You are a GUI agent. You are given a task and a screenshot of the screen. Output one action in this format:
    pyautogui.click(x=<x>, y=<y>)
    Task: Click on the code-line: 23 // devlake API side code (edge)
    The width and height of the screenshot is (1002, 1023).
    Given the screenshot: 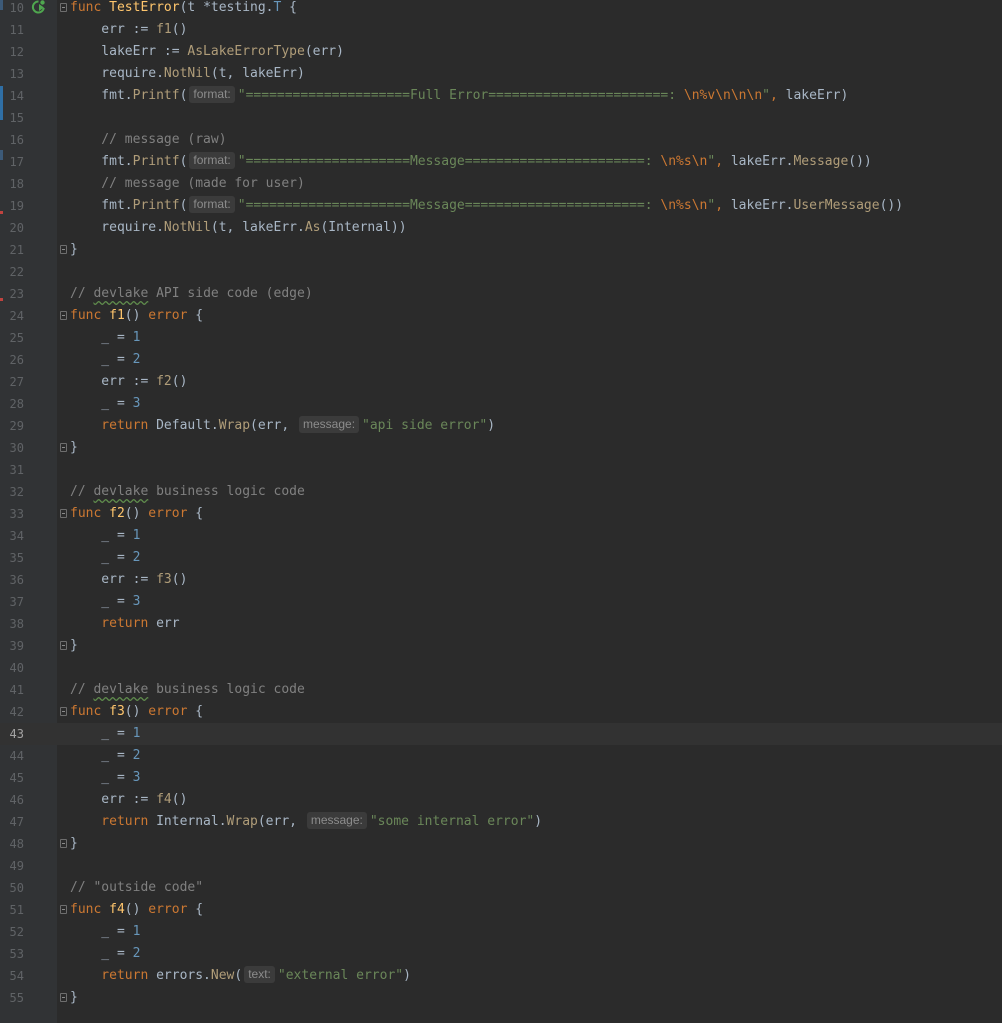 What is the action you would take?
    pyautogui.click(x=501, y=294)
    